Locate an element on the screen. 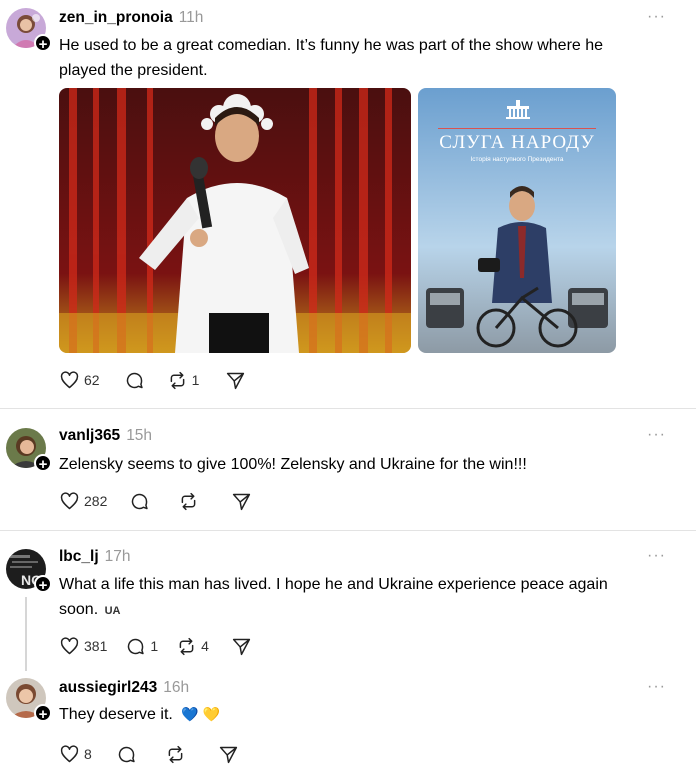  username: lbc_lj 17h is located at coordinates (95, 557).